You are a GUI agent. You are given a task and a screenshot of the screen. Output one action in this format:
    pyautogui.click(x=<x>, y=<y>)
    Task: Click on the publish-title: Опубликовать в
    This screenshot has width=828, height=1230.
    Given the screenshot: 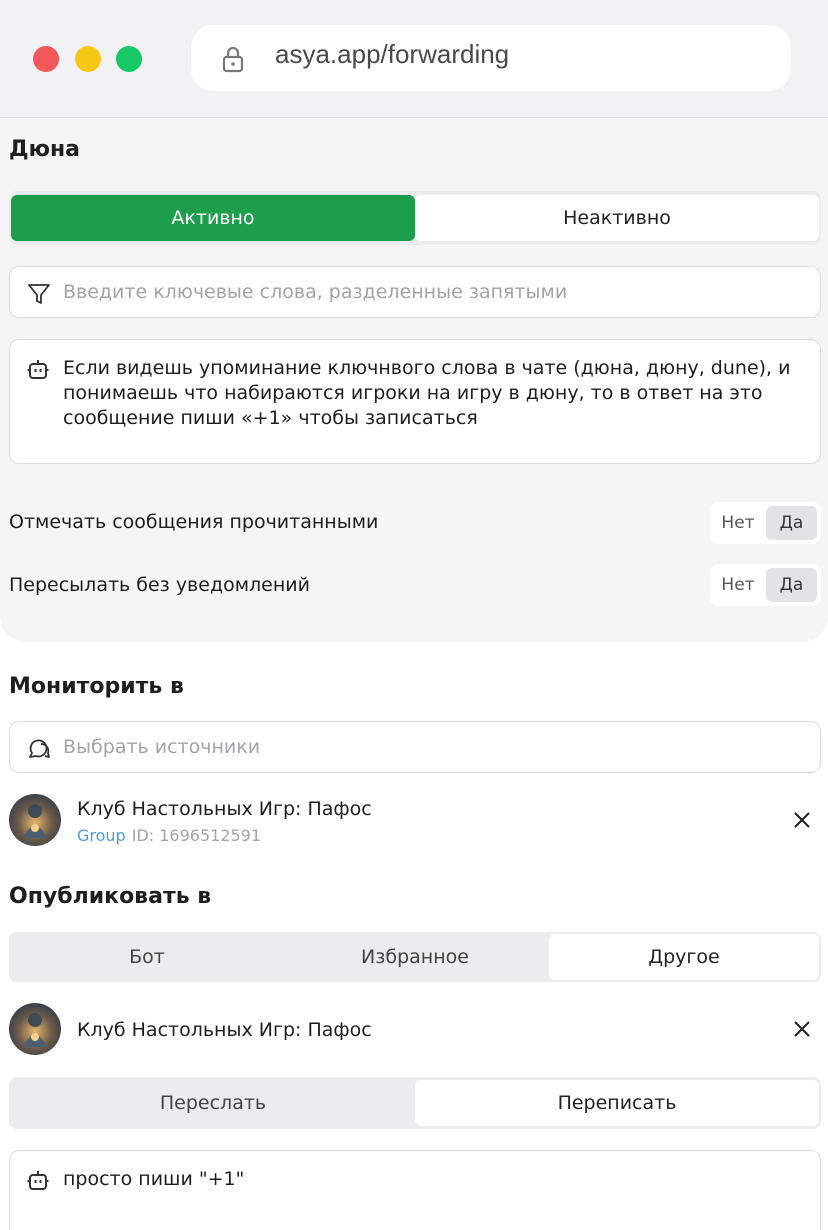 What is the action you would take?
    pyautogui.click(x=110, y=896)
    